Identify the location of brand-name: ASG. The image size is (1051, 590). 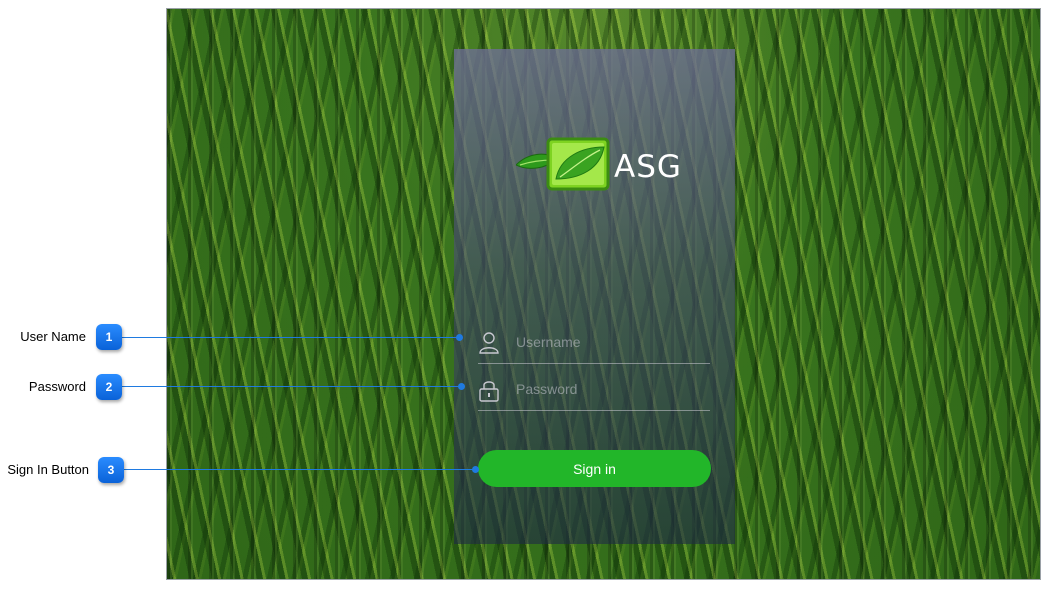
(648, 167).